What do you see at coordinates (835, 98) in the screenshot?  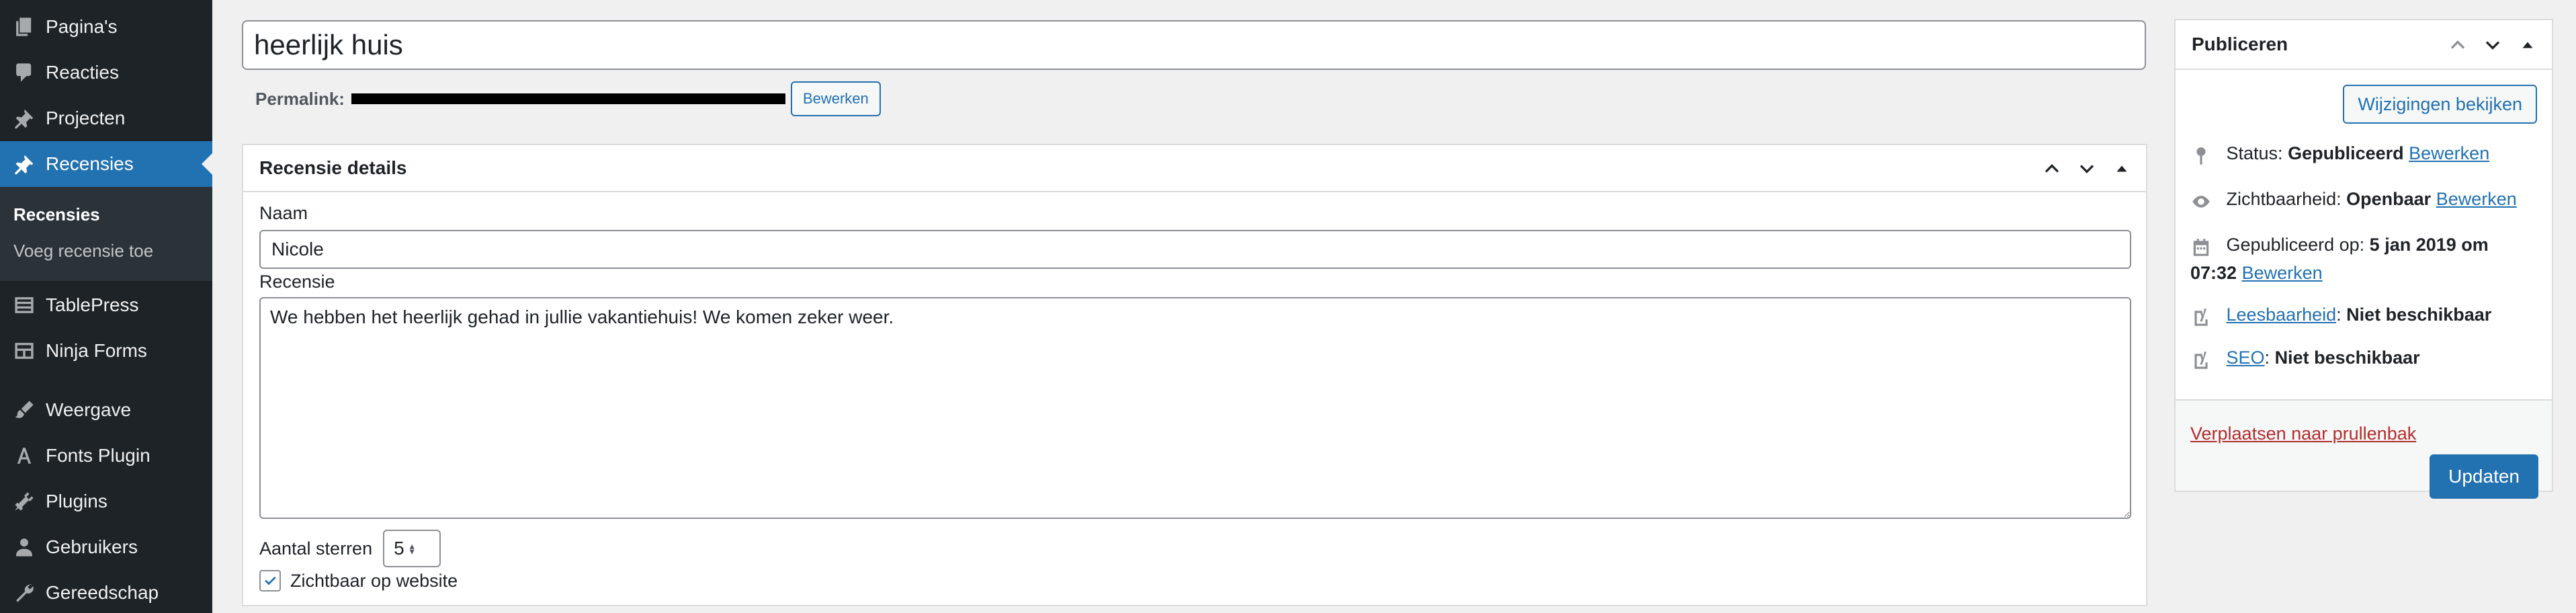 I see `permalink-edit-button: Bewerken` at bounding box center [835, 98].